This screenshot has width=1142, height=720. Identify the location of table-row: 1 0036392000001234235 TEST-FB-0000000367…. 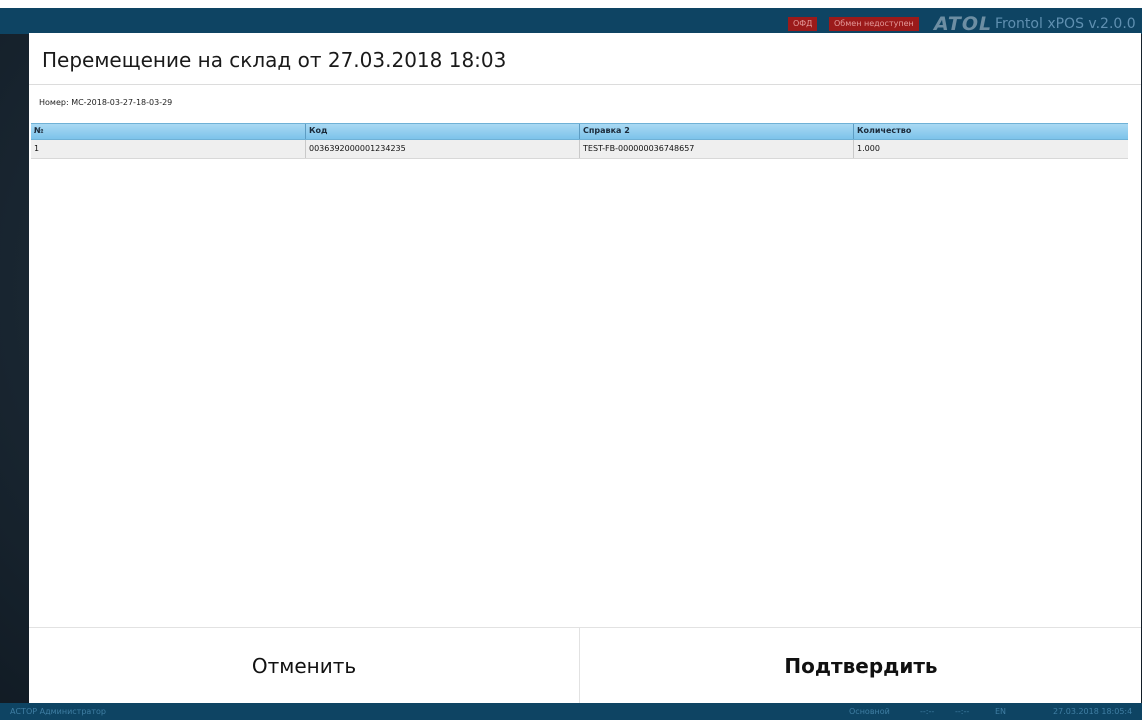
(579, 149).